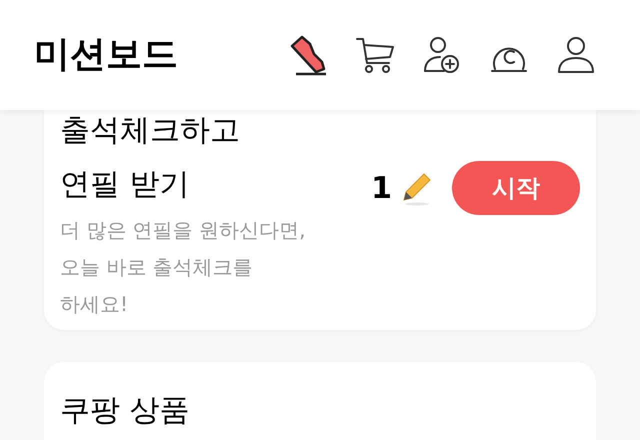 This screenshot has height=440, width=640. Describe the element at coordinates (516, 188) in the screenshot. I see `start-button: 시작` at that location.